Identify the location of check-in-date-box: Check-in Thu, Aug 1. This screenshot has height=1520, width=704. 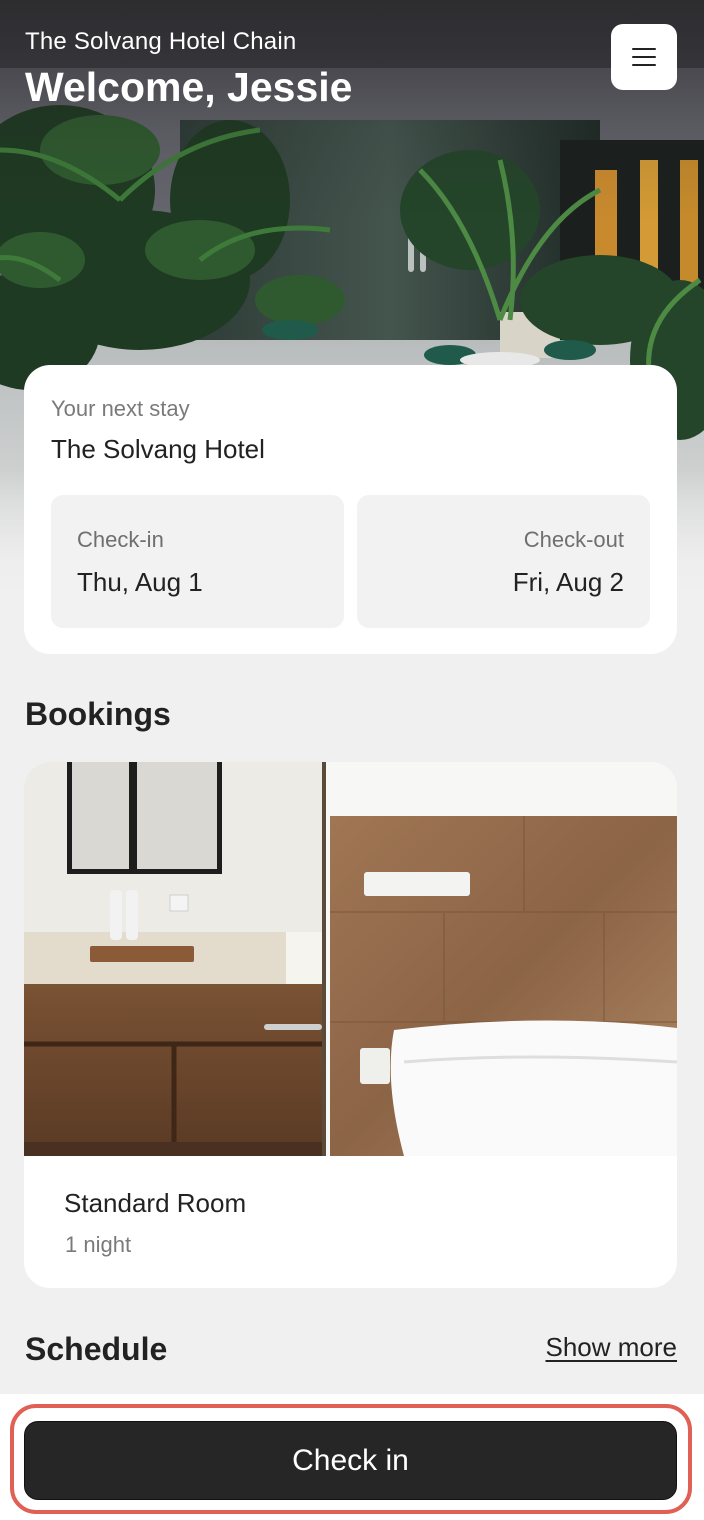
(197, 561).